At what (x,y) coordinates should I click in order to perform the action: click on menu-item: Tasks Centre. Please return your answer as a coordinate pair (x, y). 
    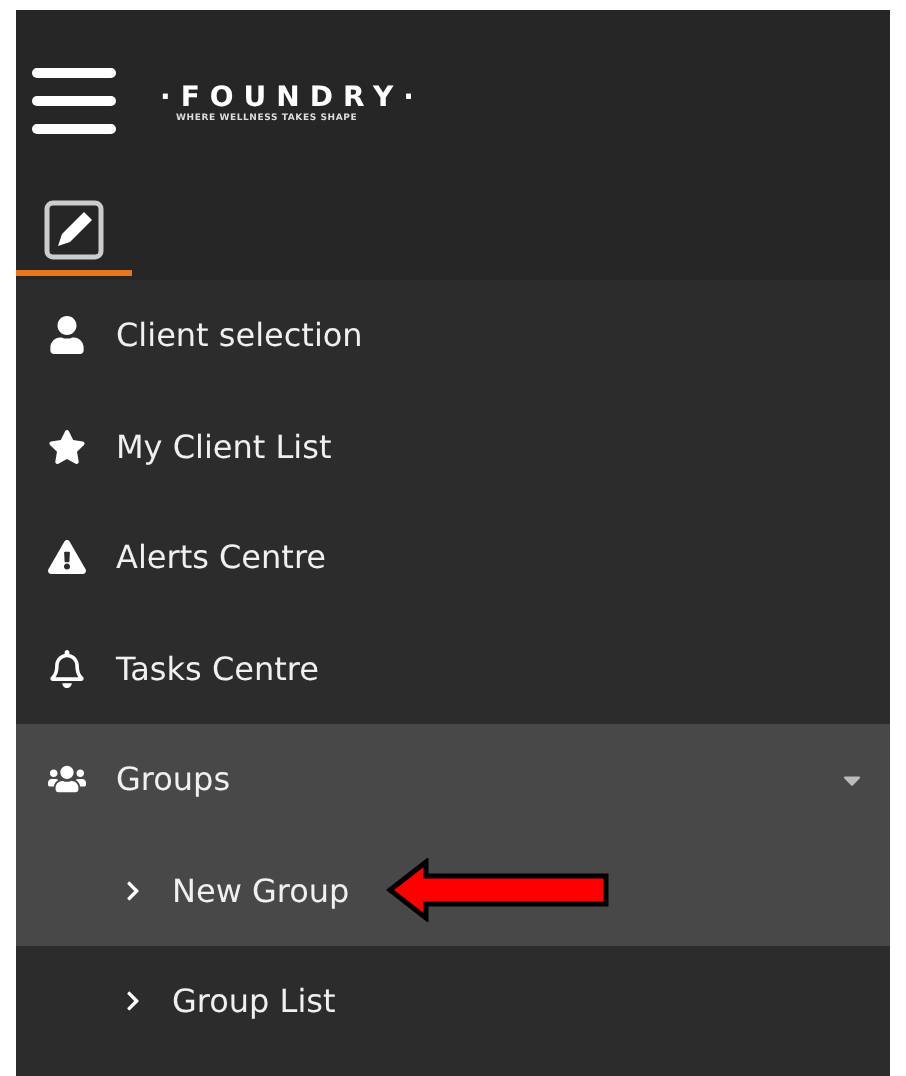
    Looking at the image, I should click on (453, 668).